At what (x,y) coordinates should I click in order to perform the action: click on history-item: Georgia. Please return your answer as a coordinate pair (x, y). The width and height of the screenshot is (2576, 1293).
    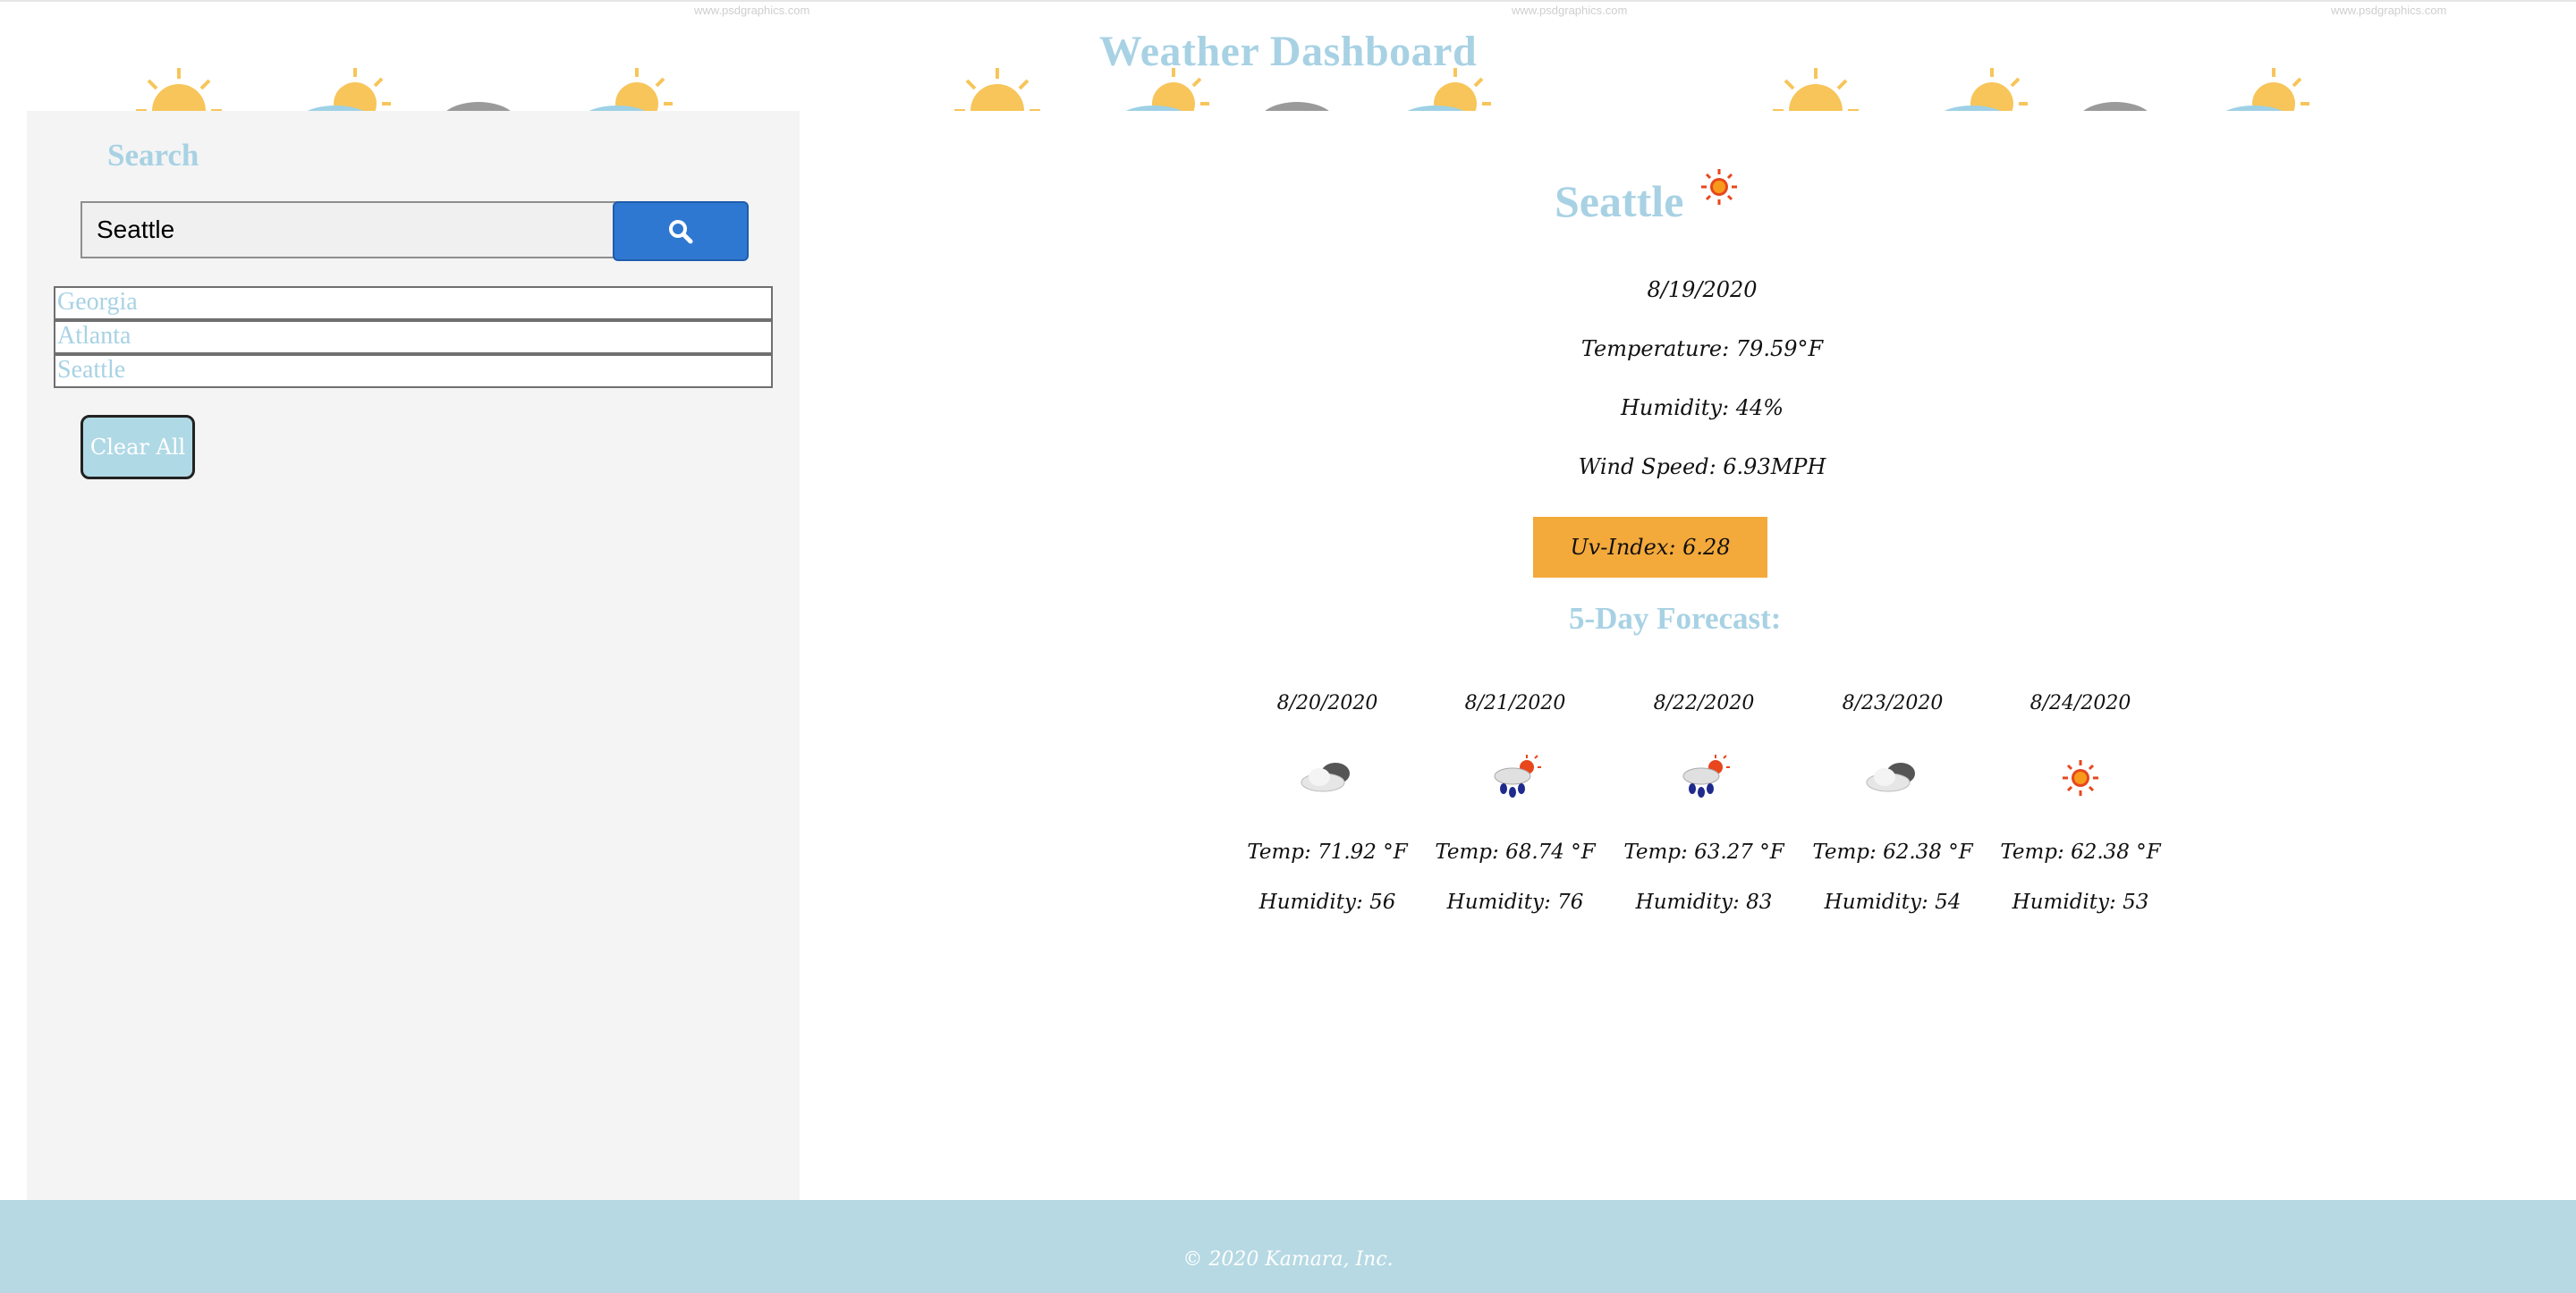
    Looking at the image, I should click on (413, 303).